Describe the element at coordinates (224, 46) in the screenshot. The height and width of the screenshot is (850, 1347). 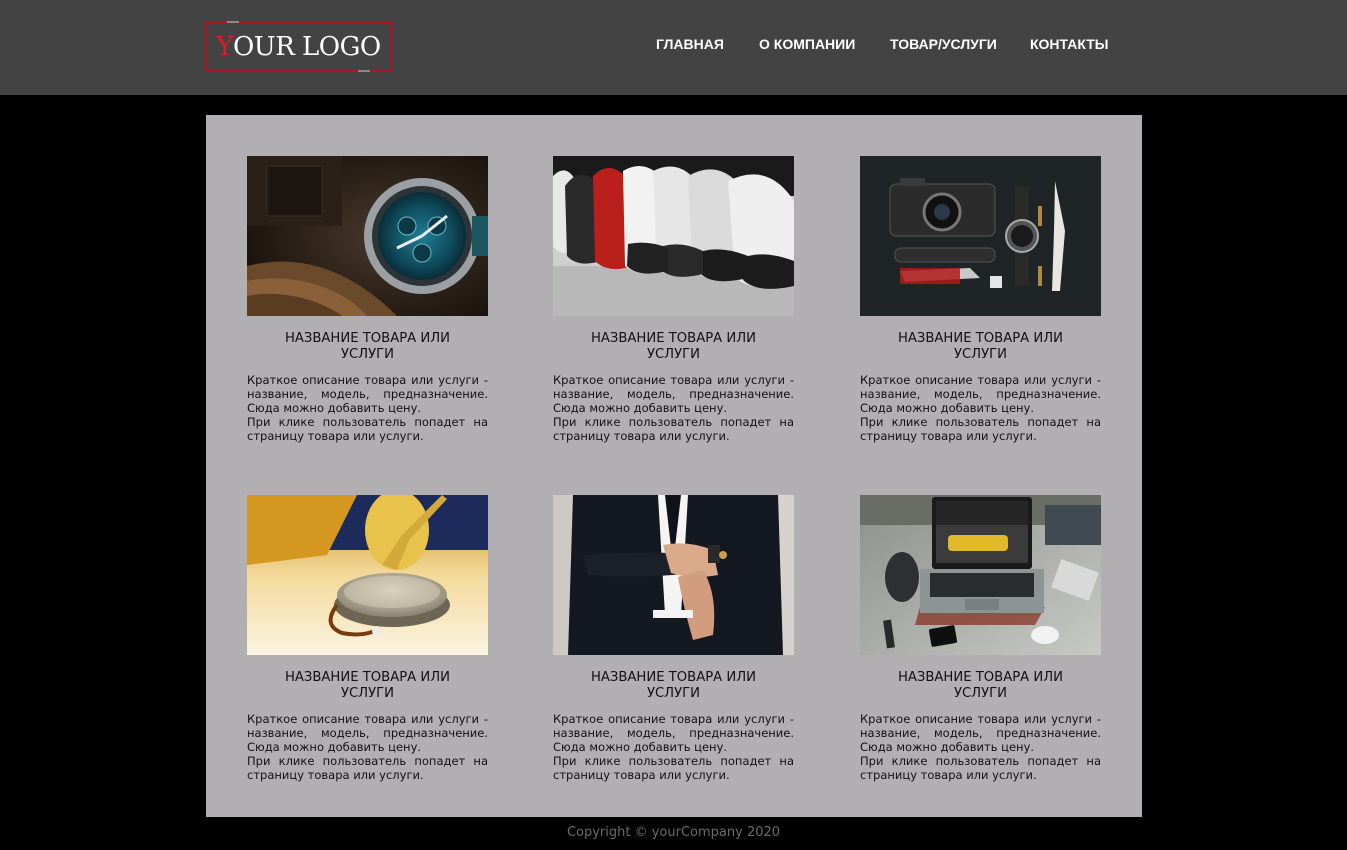
I see `logo-first-letter: Y` at that location.